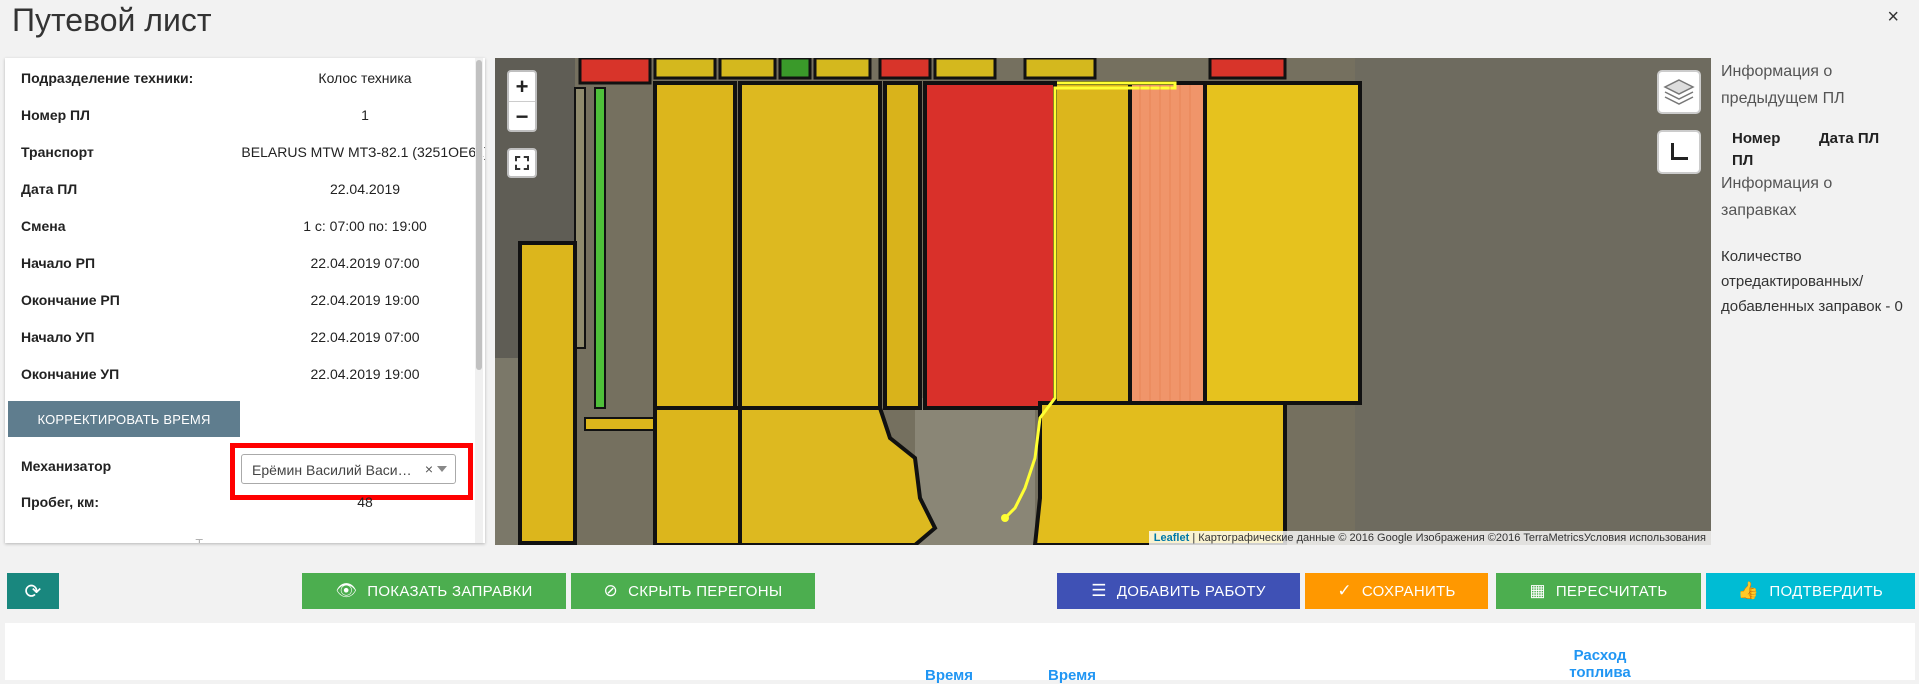  What do you see at coordinates (442, 469) in the screenshot?
I see `chevron-down-icon` at bounding box center [442, 469].